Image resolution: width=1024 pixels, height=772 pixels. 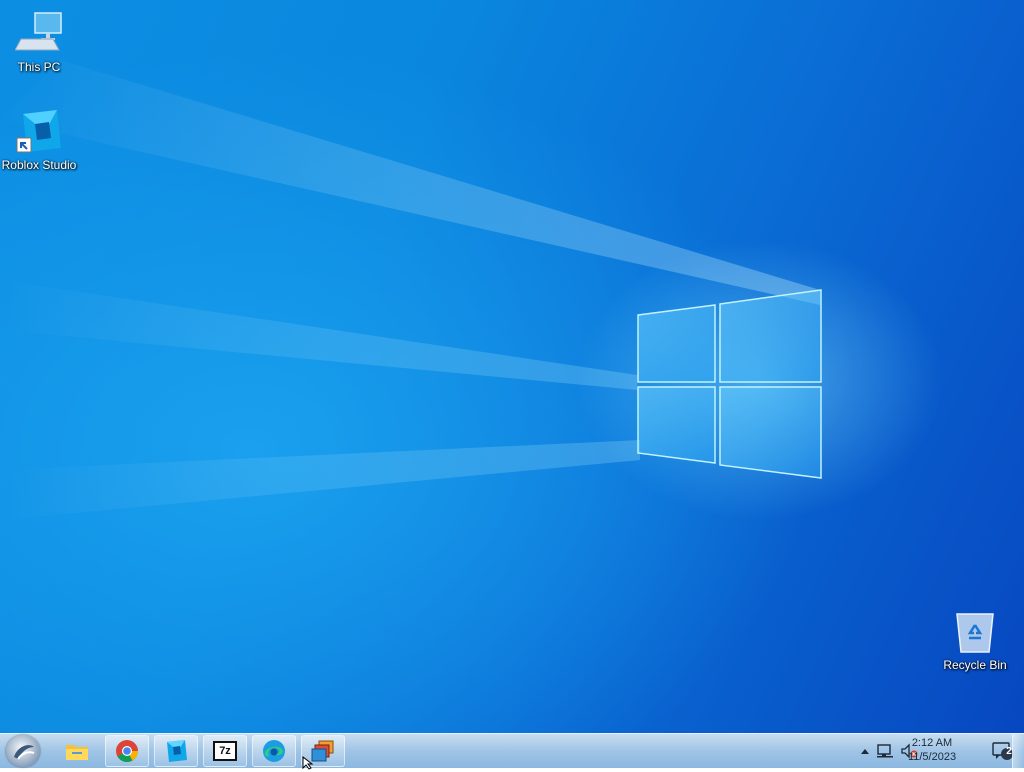 I want to click on roblox-studio-shortcut: Roblox Studio, so click(x=39, y=140).